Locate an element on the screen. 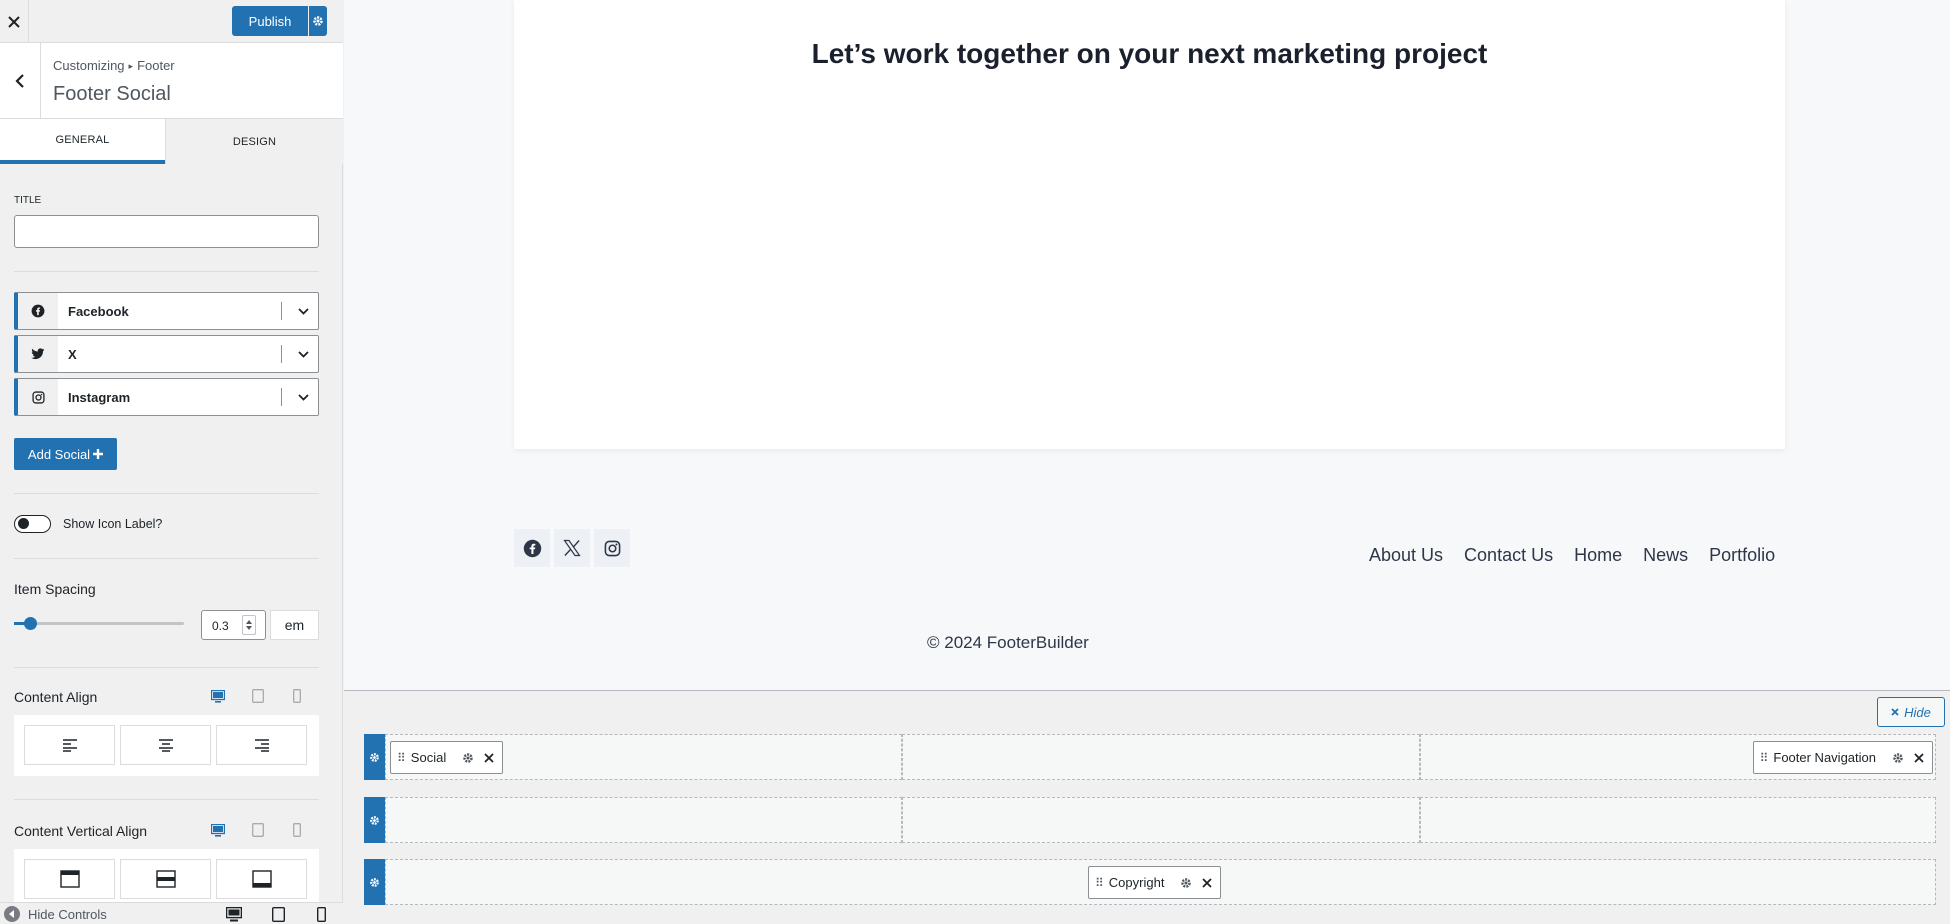  social-item-facebook: Facebook is located at coordinates (166, 311).